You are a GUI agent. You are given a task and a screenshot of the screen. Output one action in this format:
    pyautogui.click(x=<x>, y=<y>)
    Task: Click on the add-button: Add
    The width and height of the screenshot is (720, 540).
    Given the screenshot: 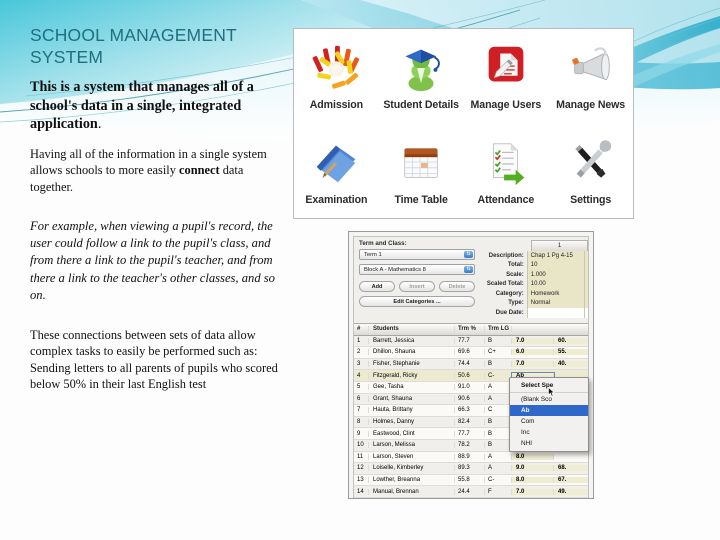 What is the action you would take?
    pyautogui.click(x=377, y=286)
    